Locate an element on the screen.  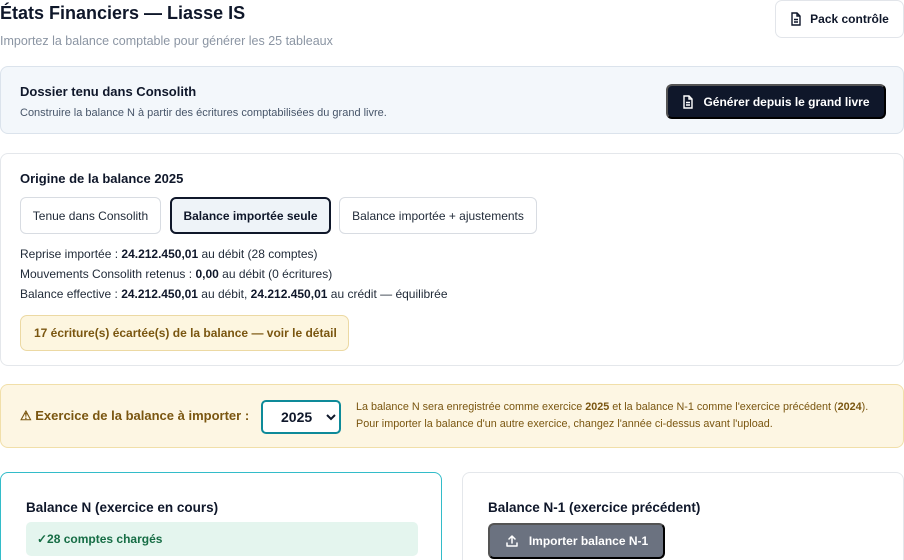
pack-controle-button: Pack contrôle is located at coordinates (839, 19).